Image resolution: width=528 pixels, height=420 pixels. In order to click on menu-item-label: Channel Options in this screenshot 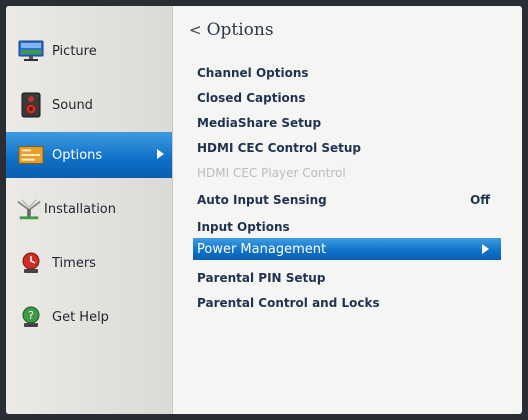, I will do `click(253, 73)`.